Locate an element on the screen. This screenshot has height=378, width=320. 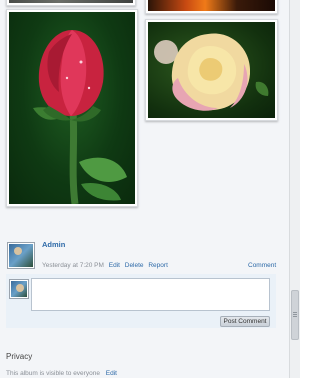
scrollbar-thumb is located at coordinates (295, 315).